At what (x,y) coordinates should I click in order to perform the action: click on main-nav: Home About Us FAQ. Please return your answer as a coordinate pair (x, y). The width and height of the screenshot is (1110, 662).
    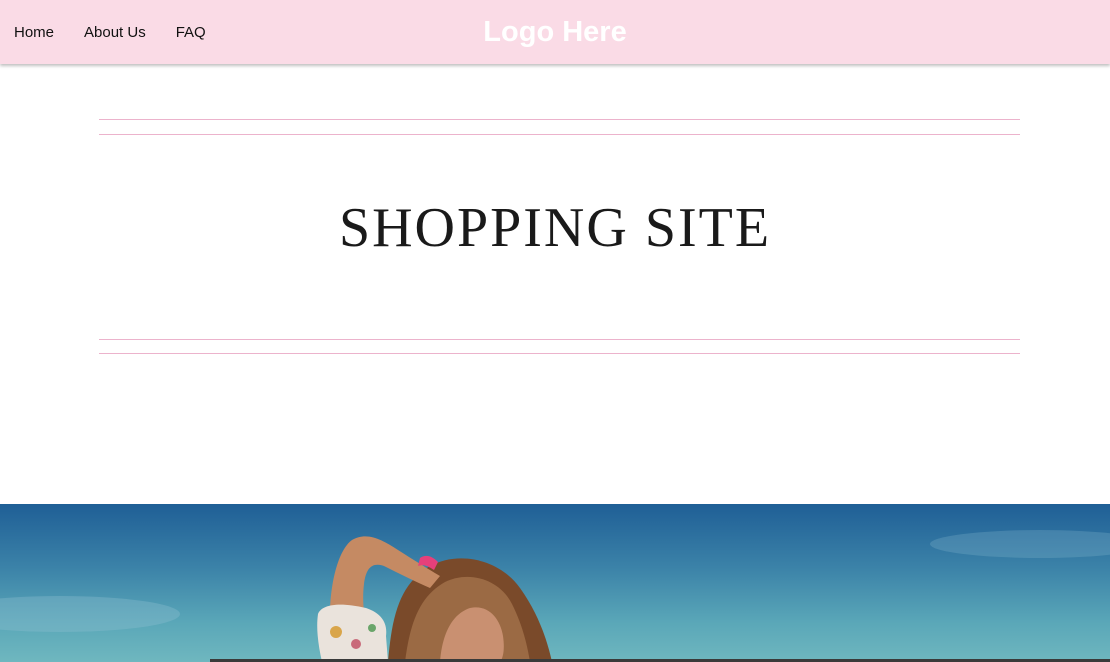
    Looking at the image, I should click on (125, 32).